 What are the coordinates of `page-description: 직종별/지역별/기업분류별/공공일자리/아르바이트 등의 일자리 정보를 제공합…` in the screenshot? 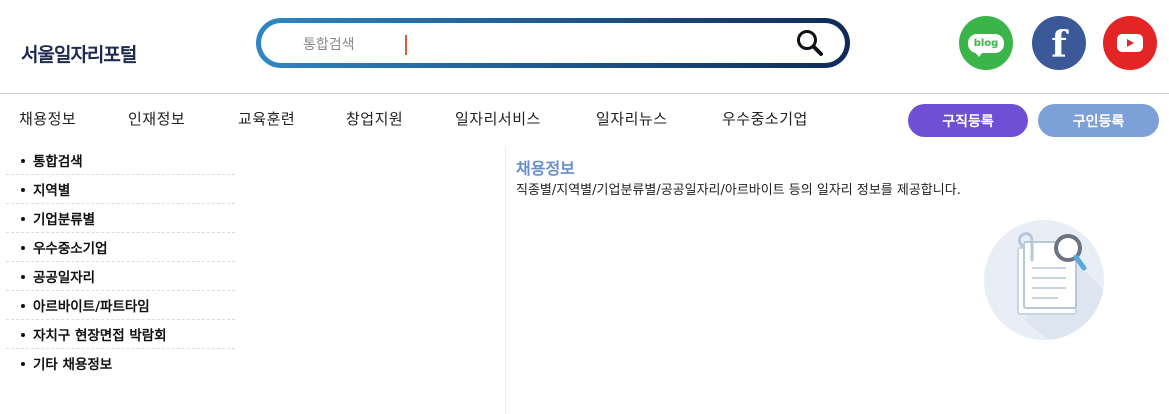 It's located at (738, 190).